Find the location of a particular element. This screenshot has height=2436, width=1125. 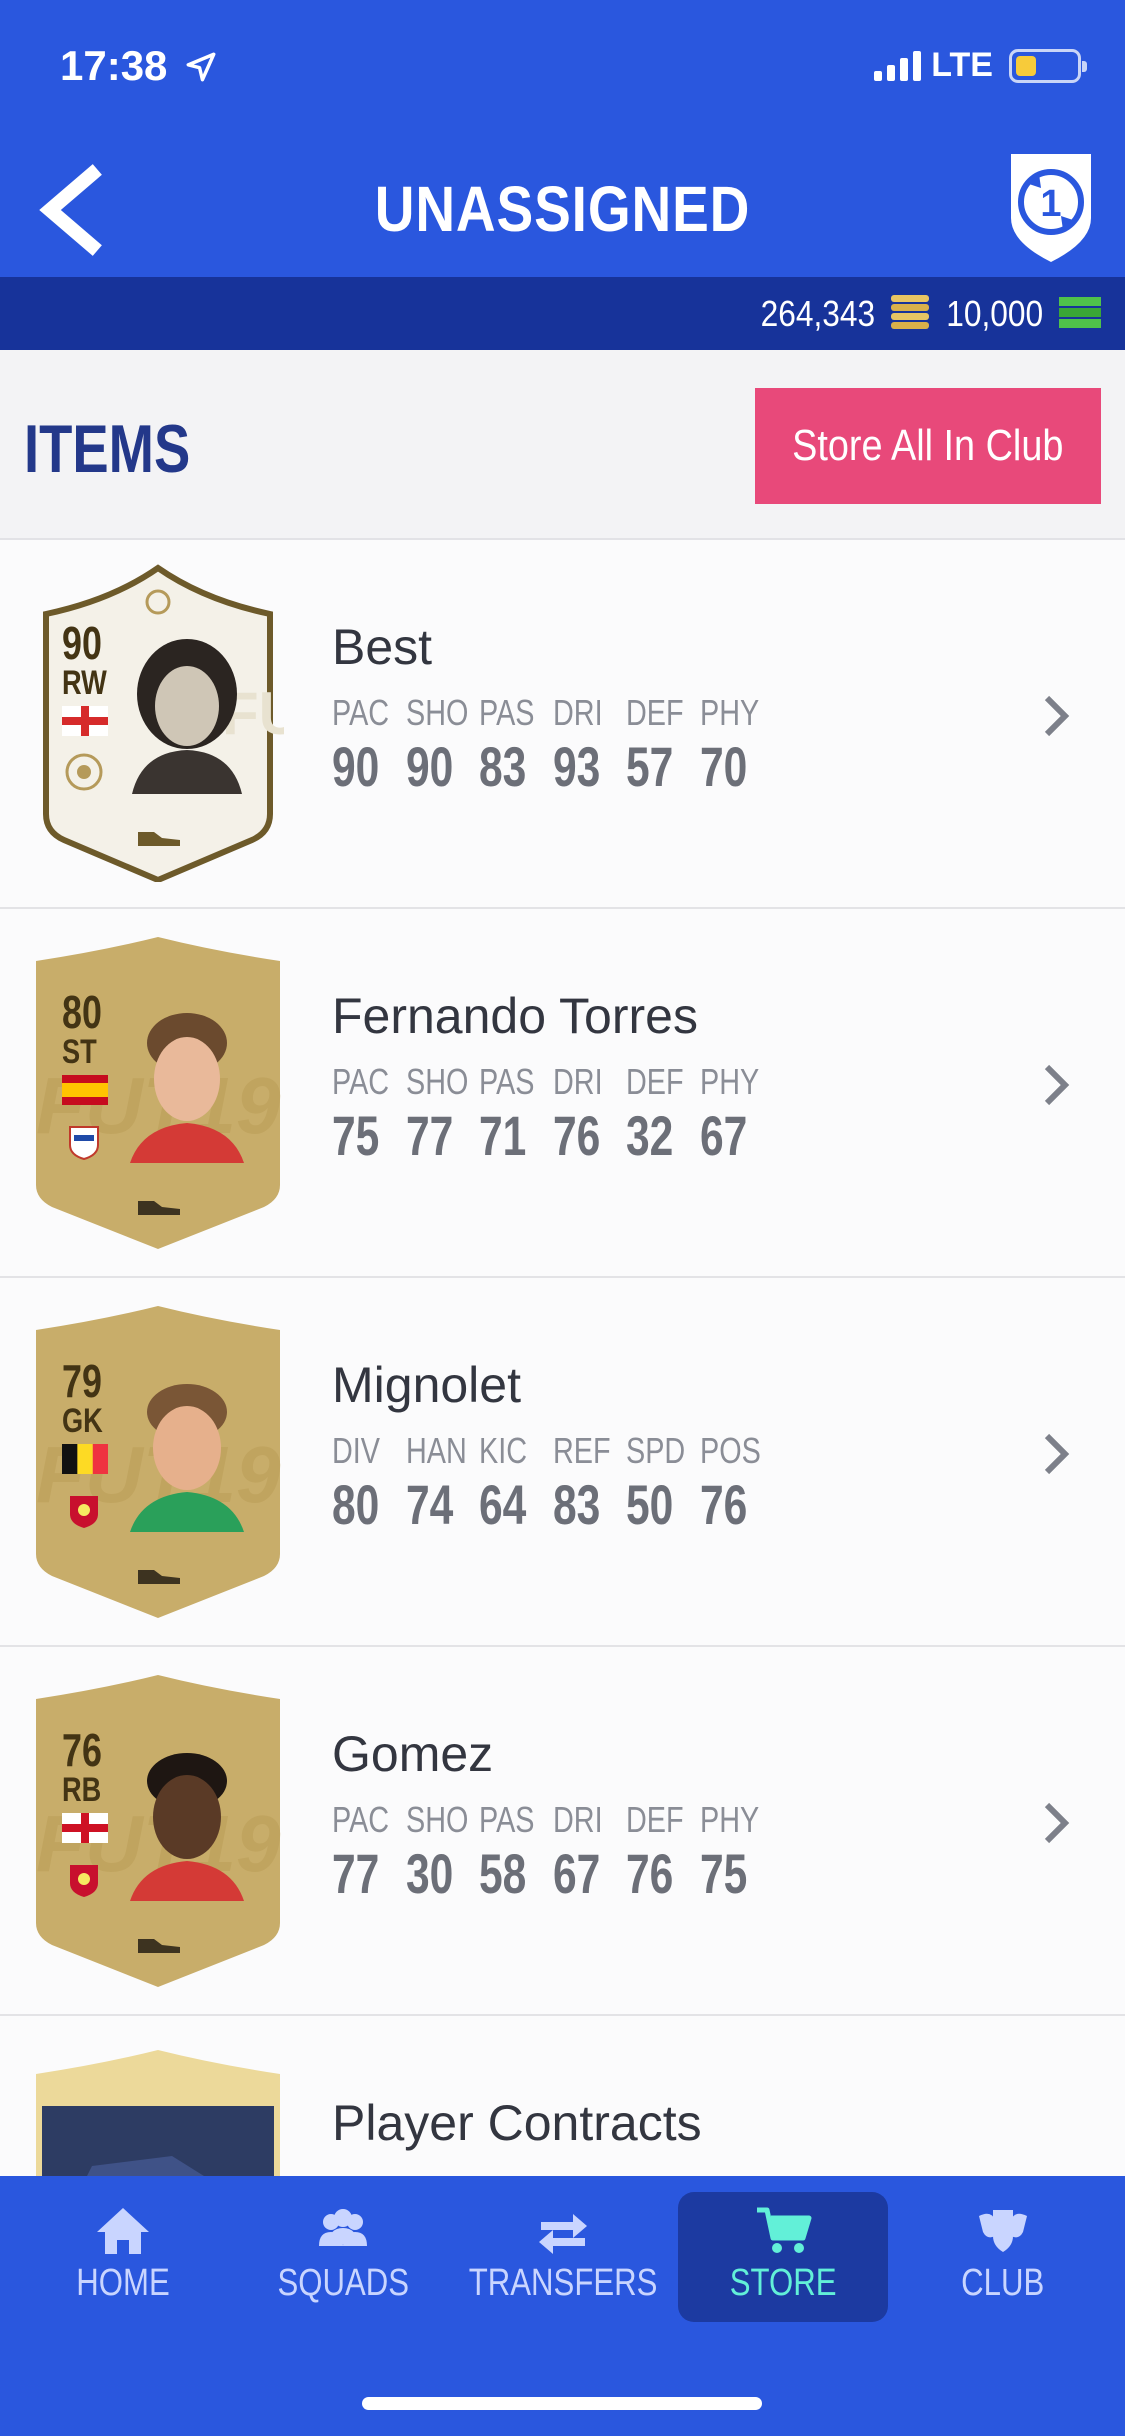

stat: SHO 30 is located at coordinates (443, 1852).